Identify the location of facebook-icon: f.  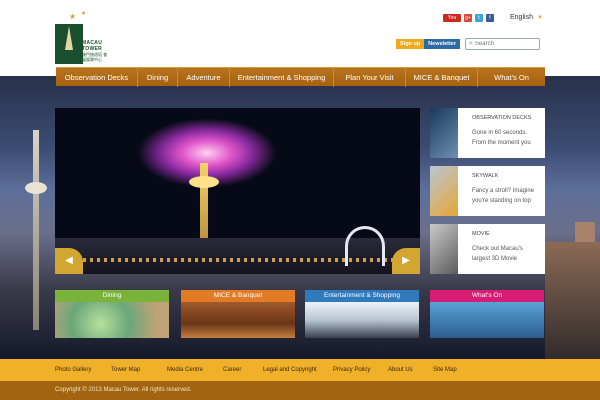
(490, 18).